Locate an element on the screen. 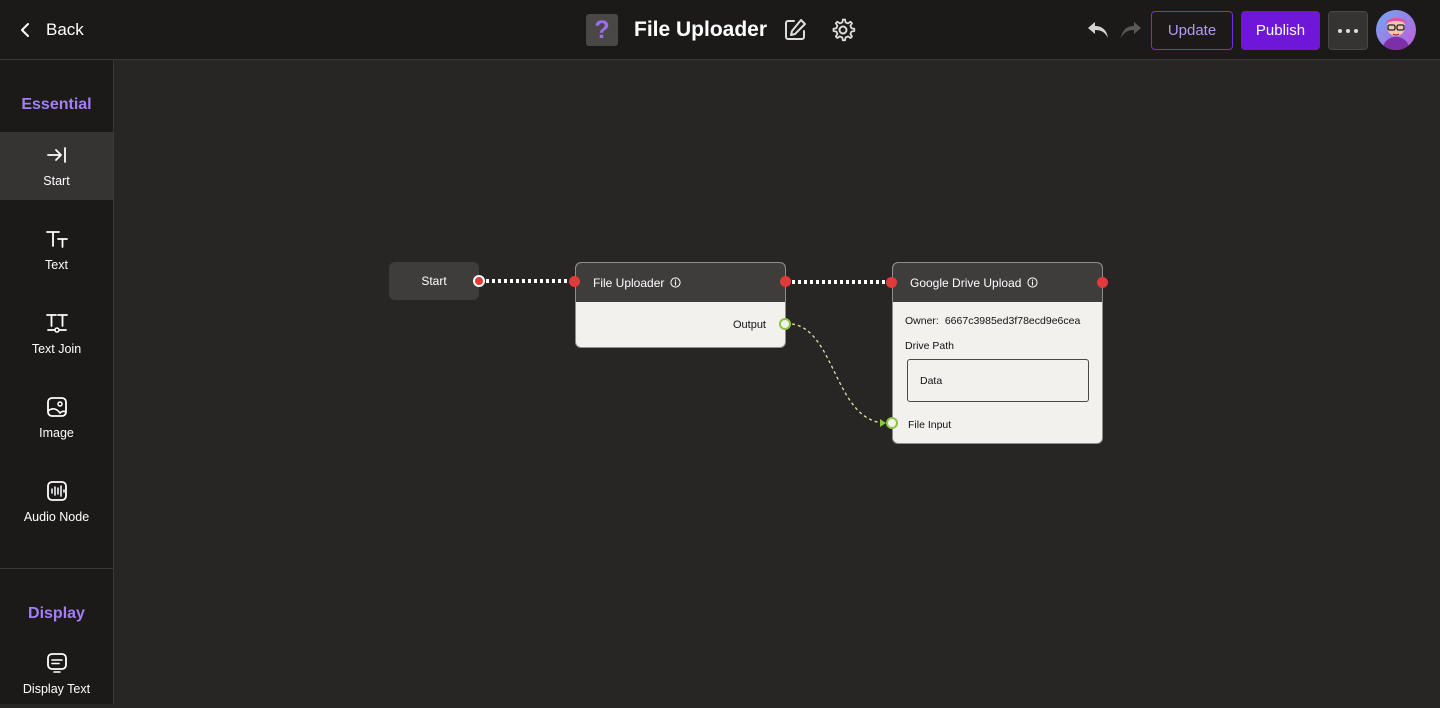 The height and width of the screenshot is (708, 1440). sidebar-item-text-join: Text Join is located at coordinates (56, 334).